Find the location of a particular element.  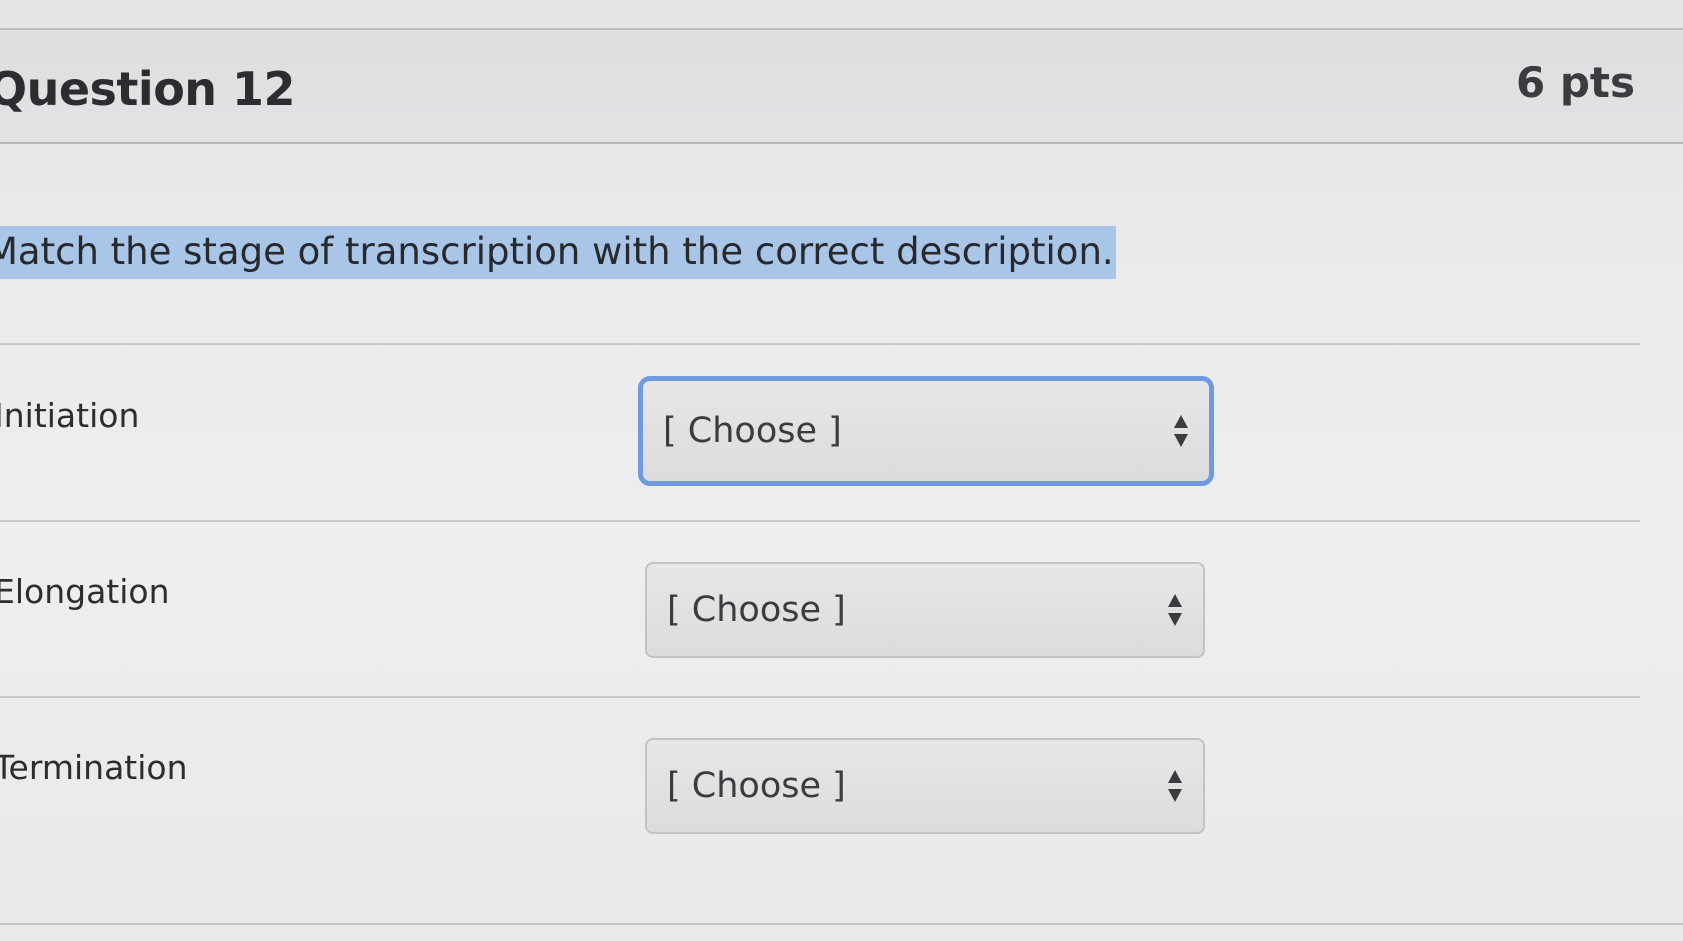

initiation-select-value: [ Choose ] is located at coordinates (752, 431).